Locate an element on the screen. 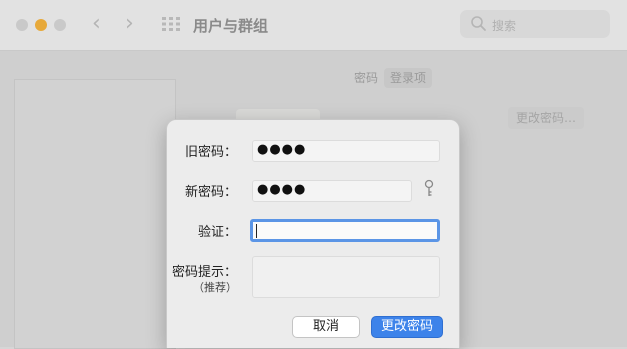 This screenshot has height=349, width=627. old-password-field: ●●●● is located at coordinates (346, 151).